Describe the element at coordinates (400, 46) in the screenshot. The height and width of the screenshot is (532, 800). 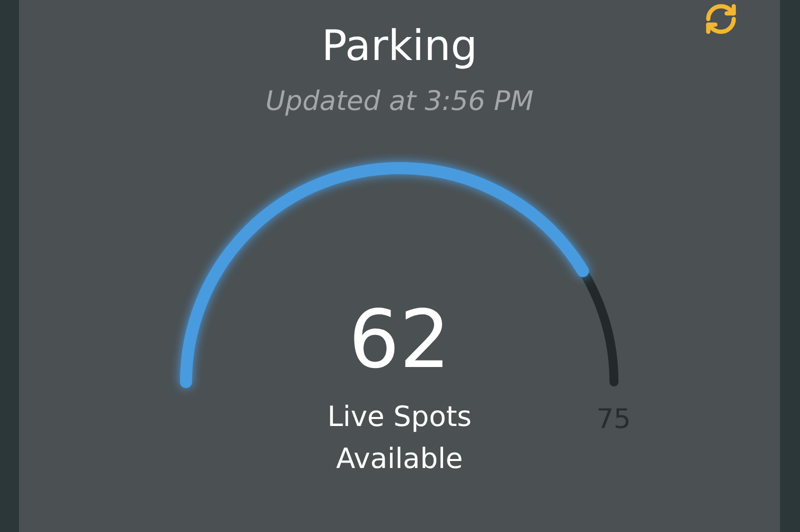
I see `title: Parking` at that location.